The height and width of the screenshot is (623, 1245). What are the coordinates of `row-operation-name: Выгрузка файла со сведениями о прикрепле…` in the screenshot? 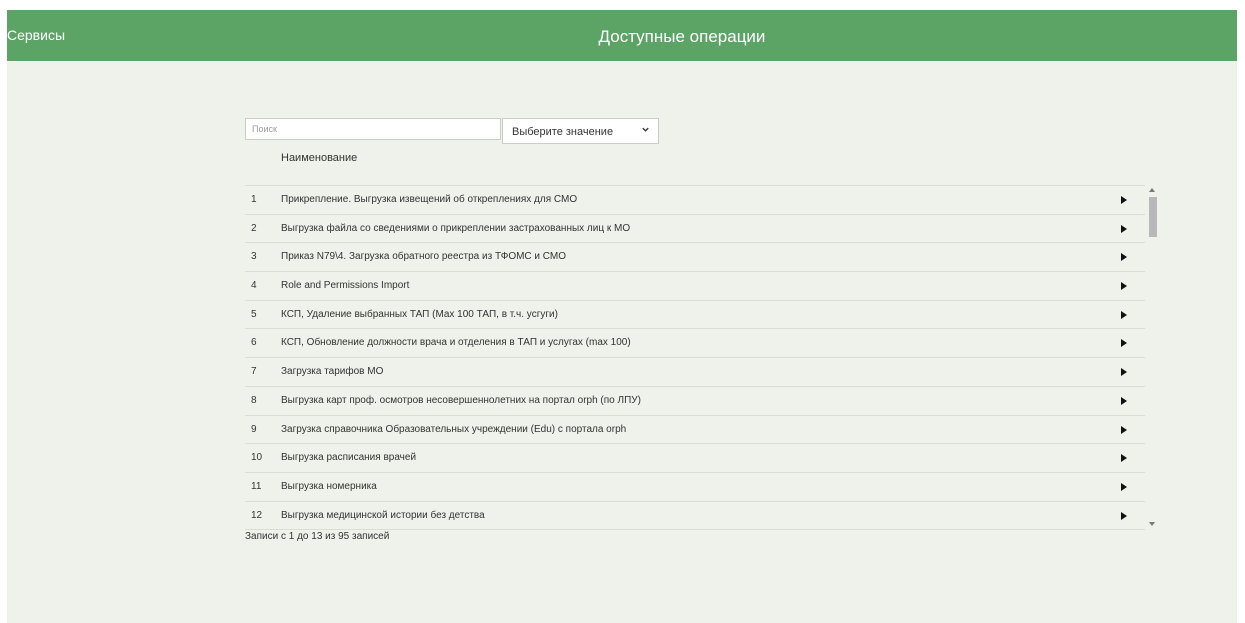 It's located at (456, 228).